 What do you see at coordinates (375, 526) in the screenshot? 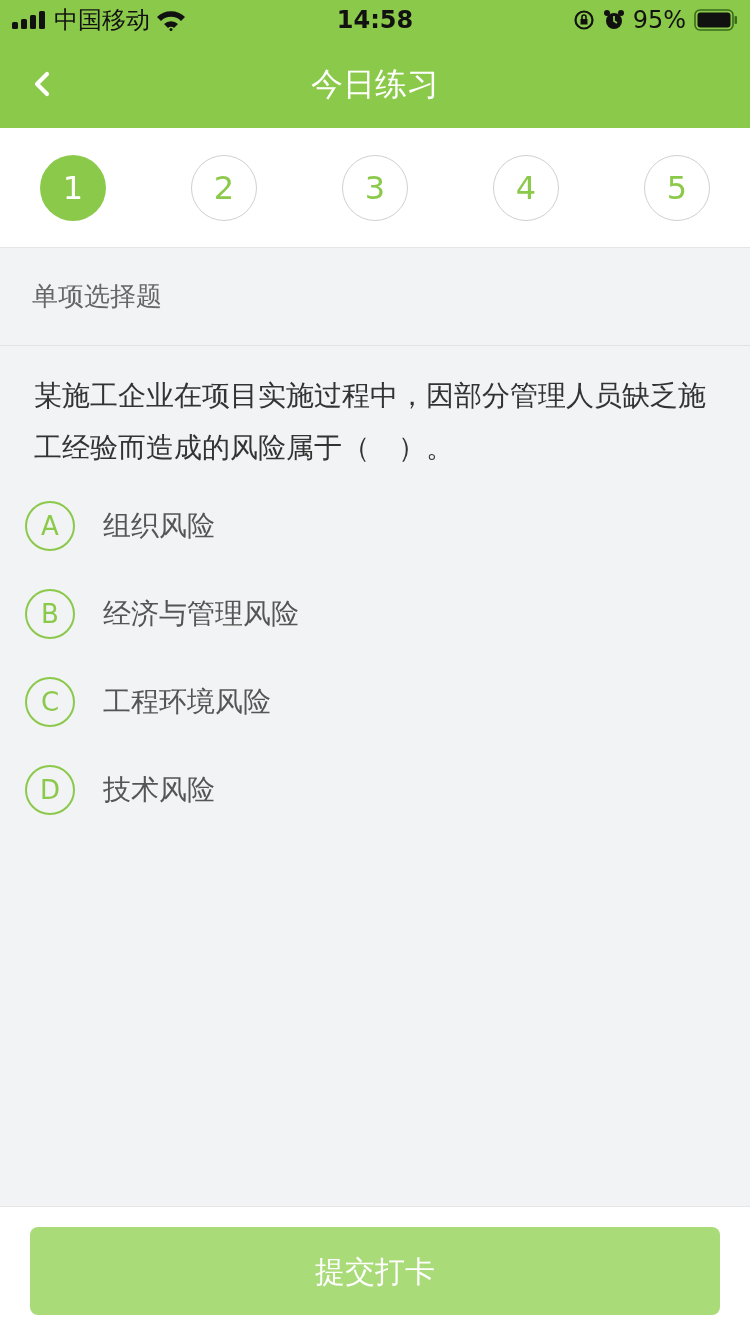
I see `answer-option: A 组织风险` at bounding box center [375, 526].